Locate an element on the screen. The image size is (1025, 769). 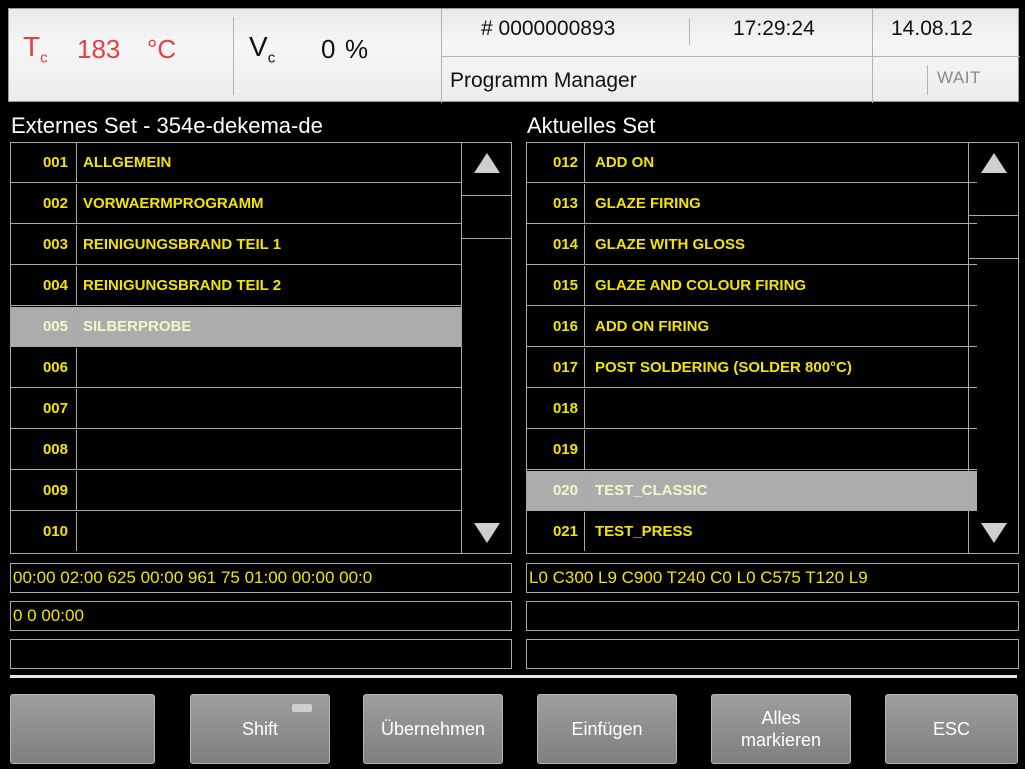
program-name-cell: GLAZE WITH GLOSS is located at coordinates (670, 244).